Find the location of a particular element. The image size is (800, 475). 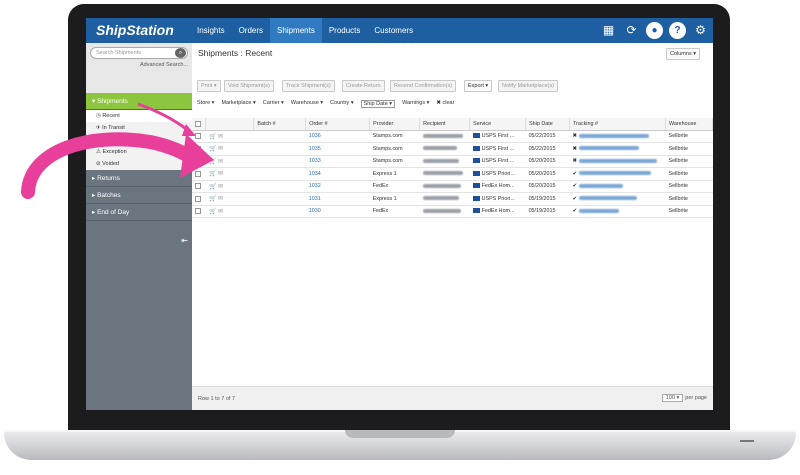

order-number-cell: 1035 is located at coordinates (337, 149).